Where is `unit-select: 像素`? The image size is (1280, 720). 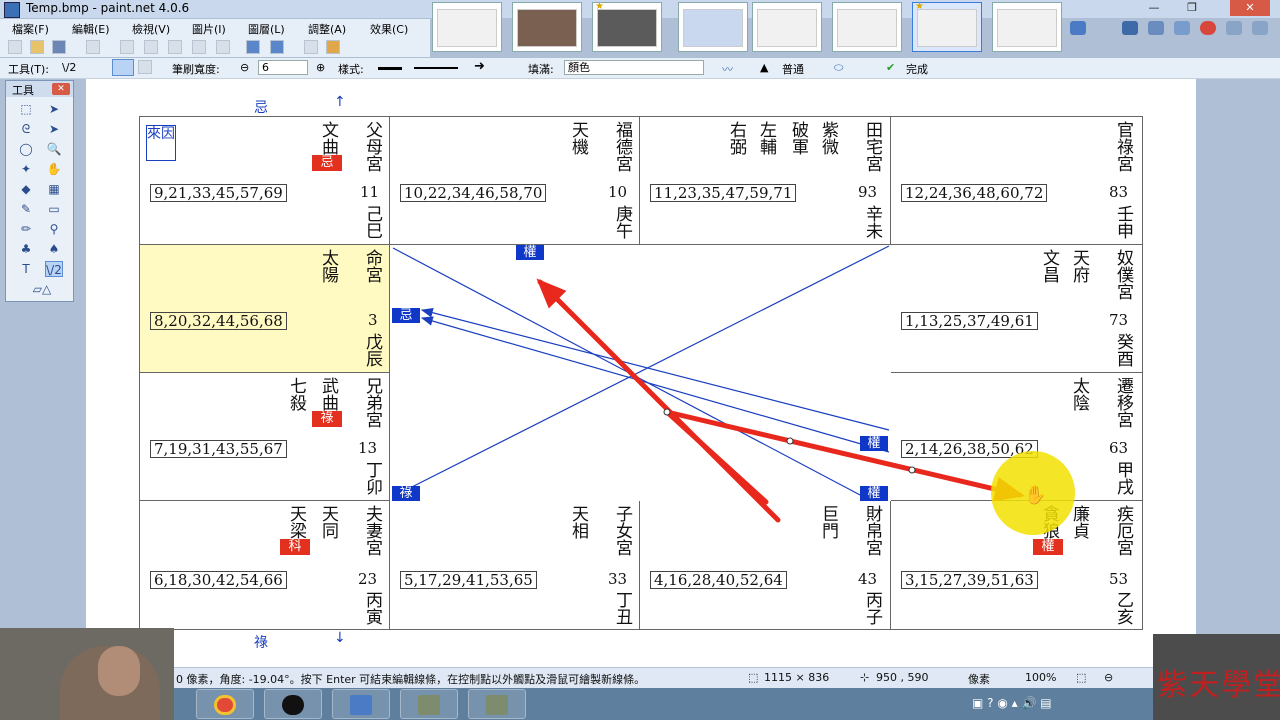
unit-select: 像素 is located at coordinates (979, 679).